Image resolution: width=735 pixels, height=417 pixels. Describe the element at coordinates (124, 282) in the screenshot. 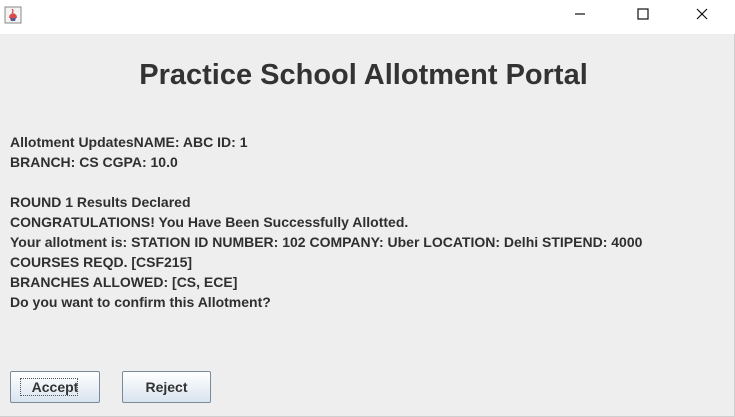

I see `branches-allowed-line: BRANCHES ALLOWED: [CS, ECE]` at that location.